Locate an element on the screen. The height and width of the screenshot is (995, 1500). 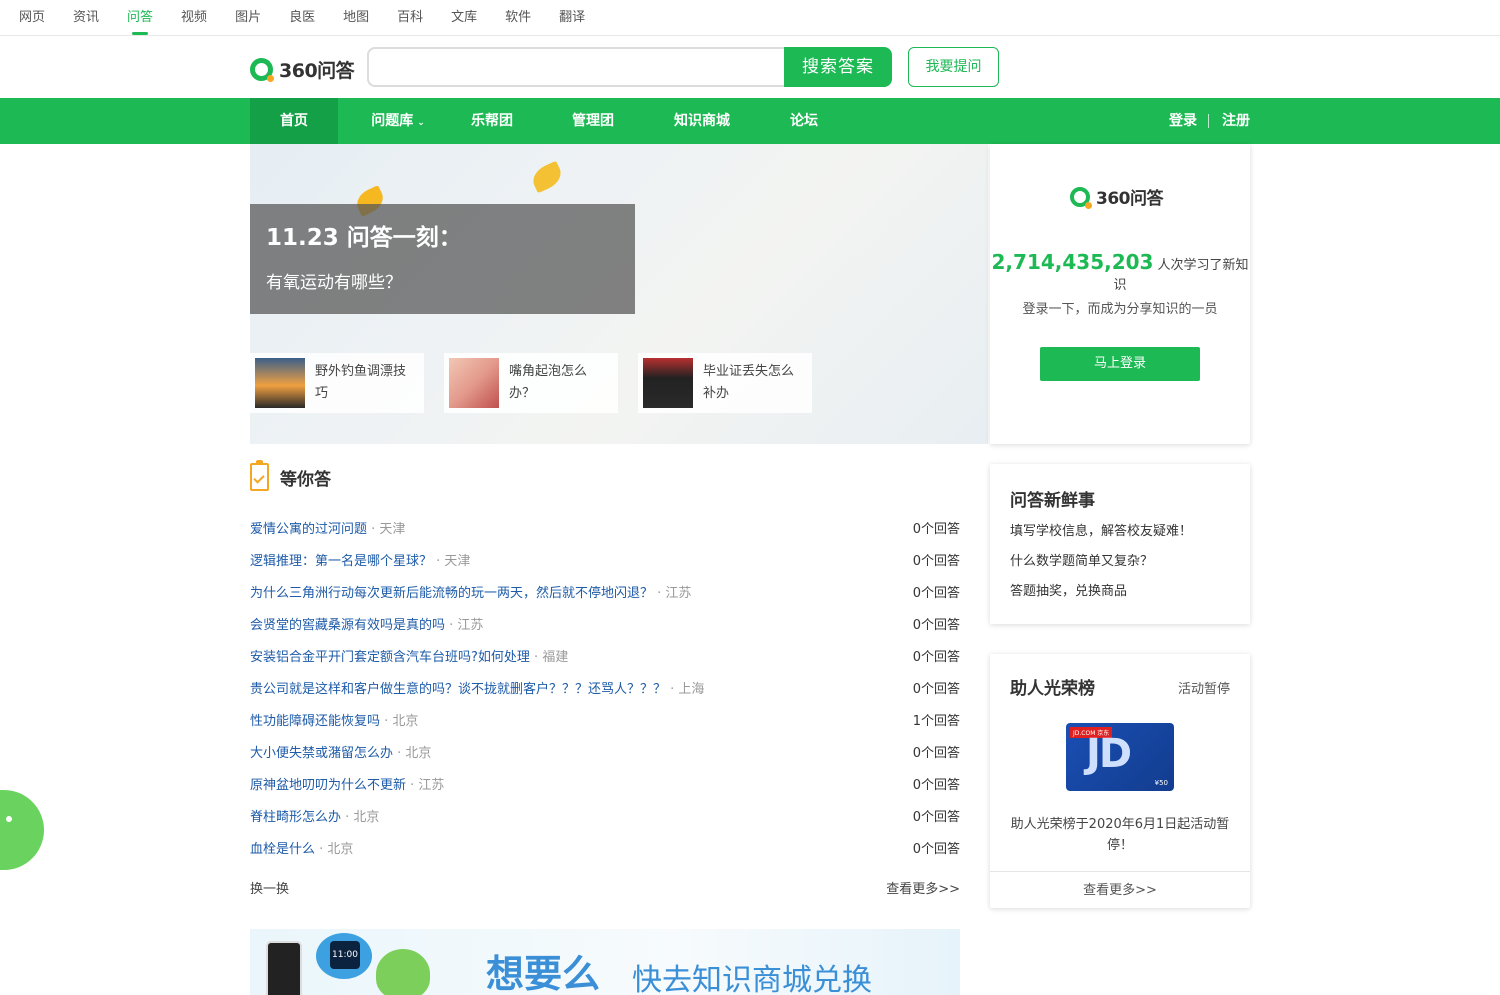
channel-map: 地图 is located at coordinates (356, 18).